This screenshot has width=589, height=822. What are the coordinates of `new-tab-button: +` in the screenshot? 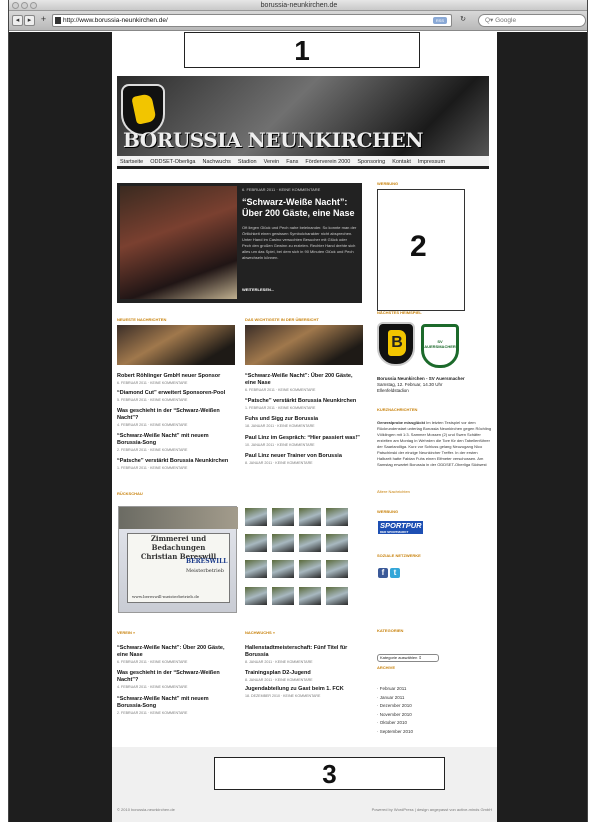 It's located at (43, 20).